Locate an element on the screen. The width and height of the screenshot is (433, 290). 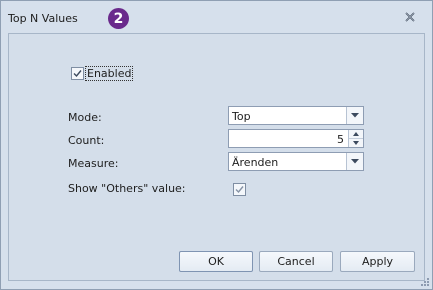
title-bar: Top N Values 2 is located at coordinates (216, 17).